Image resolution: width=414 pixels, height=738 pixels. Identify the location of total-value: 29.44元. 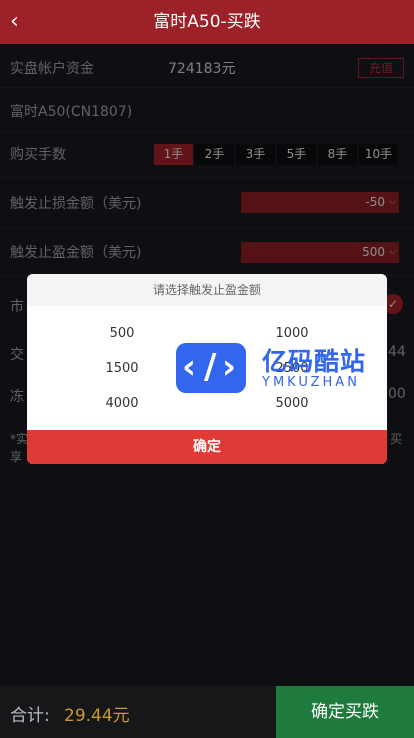
(97, 716).